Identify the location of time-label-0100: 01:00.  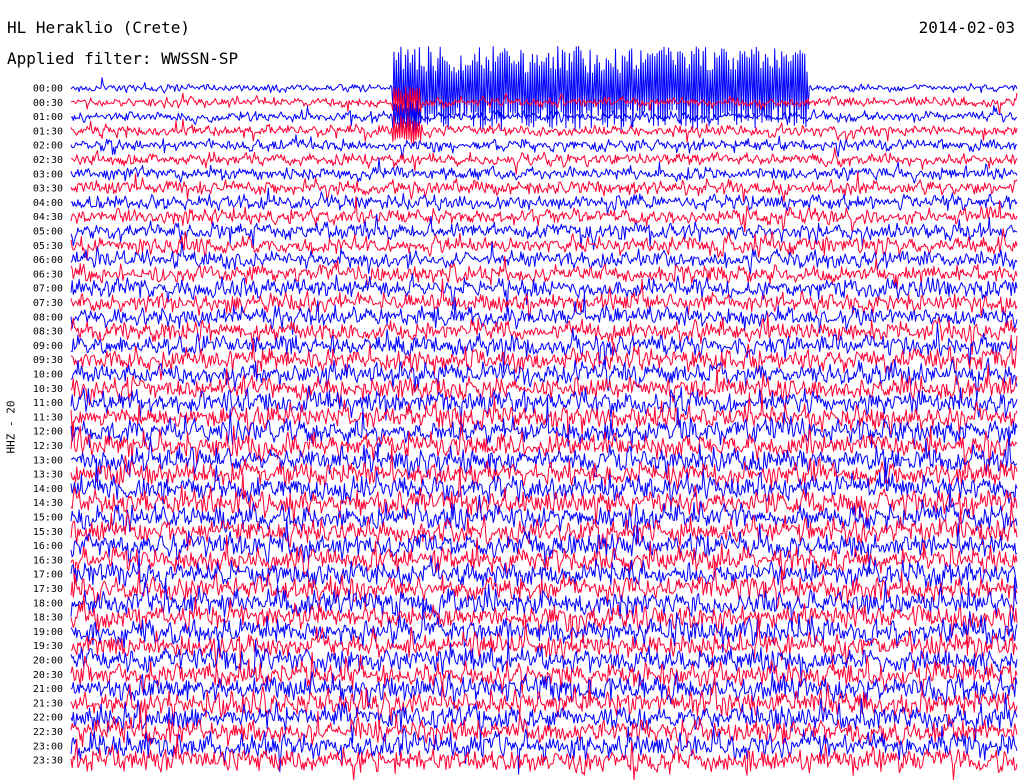
(48, 117).